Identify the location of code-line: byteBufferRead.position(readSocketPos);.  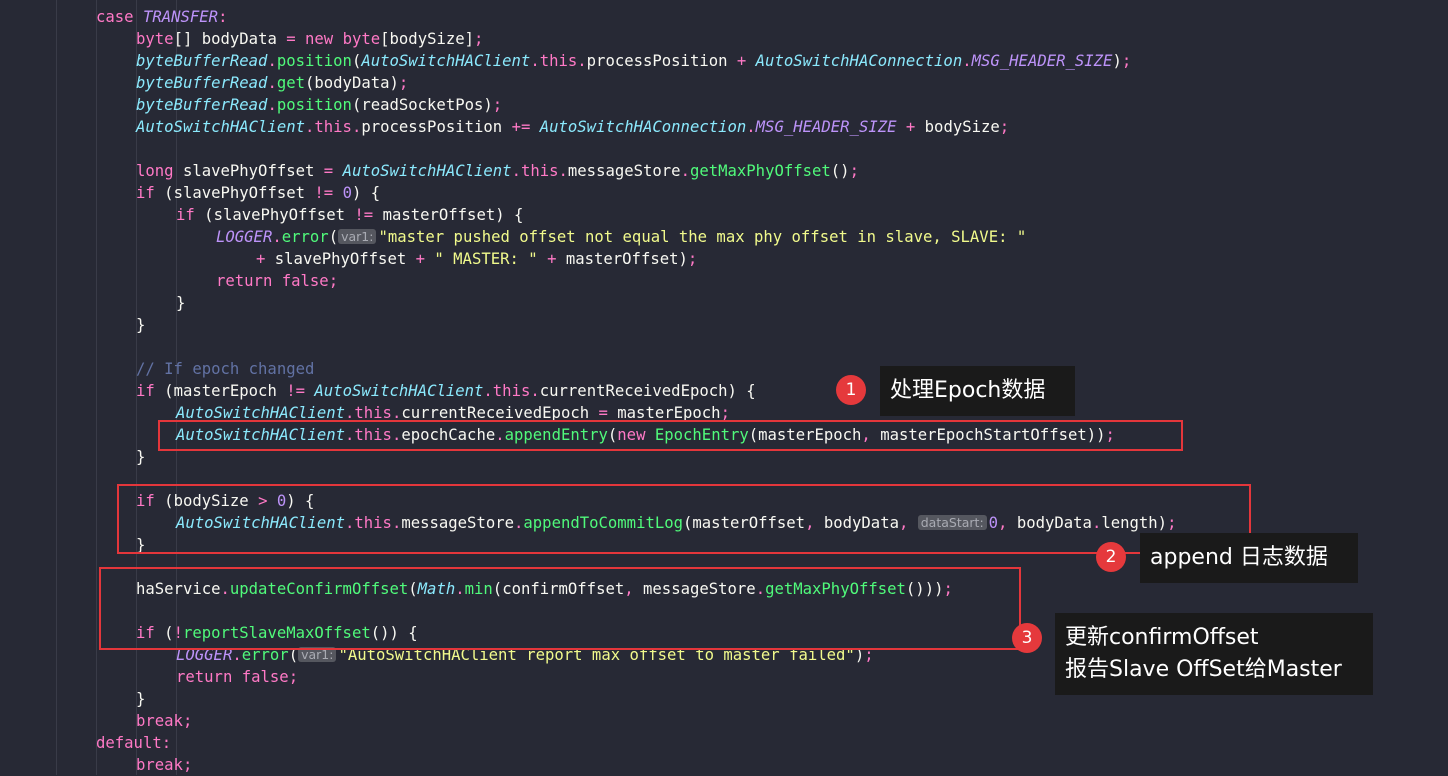
(319, 105).